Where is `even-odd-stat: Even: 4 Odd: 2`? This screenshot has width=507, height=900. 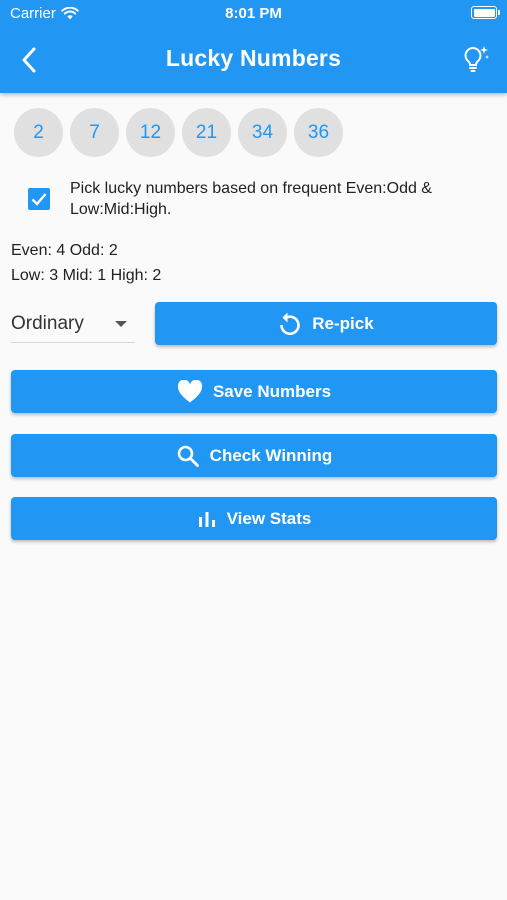 even-odd-stat: Even: 4 Odd: 2 is located at coordinates (64, 250).